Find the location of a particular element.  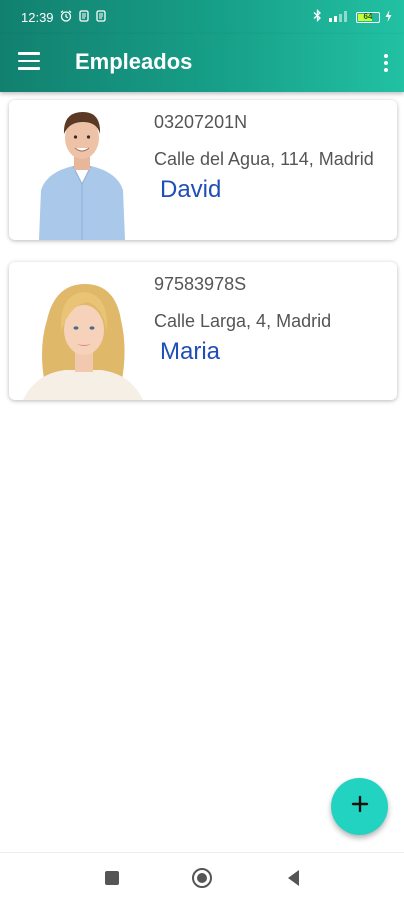

employee-name: Maria is located at coordinates (190, 351).